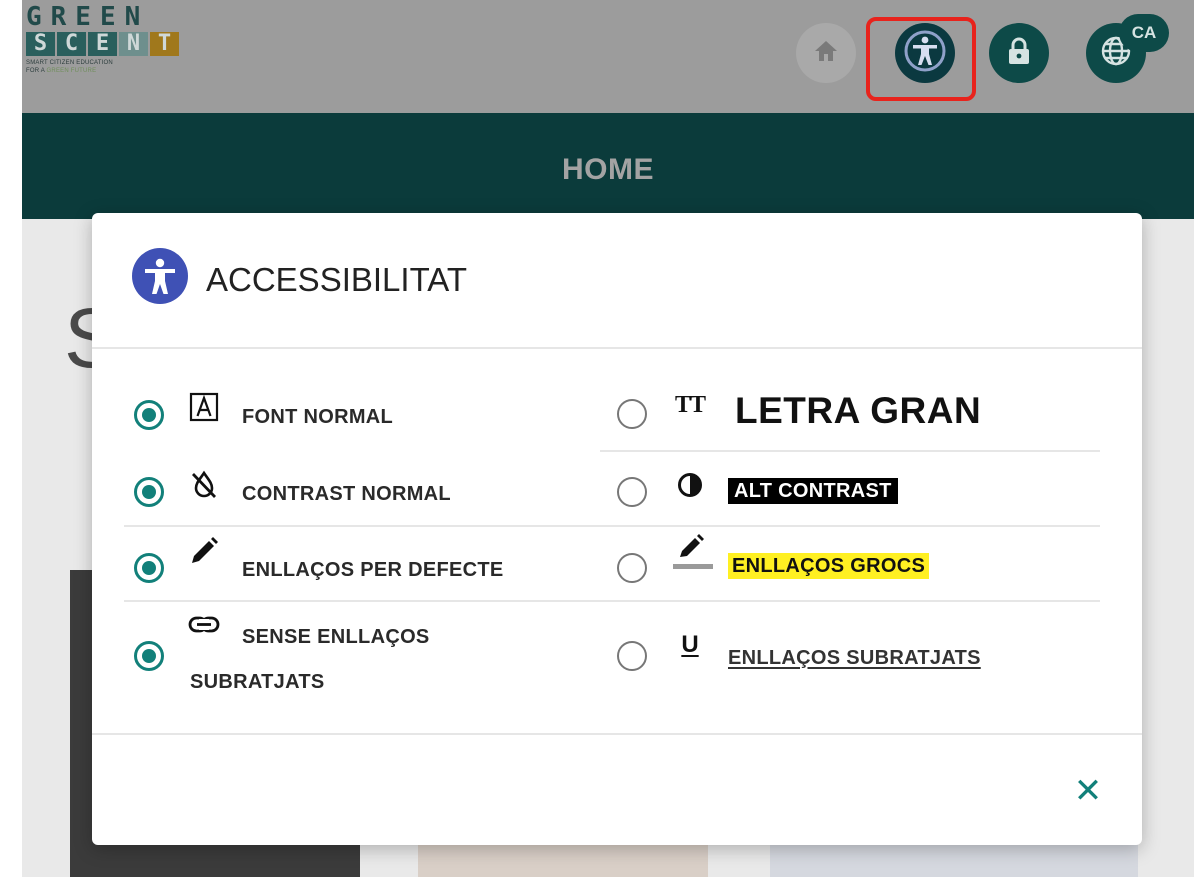 This screenshot has height=877, width=1194. I want to click on font-normal-label: FONT NORMAL, so click(317, 417).